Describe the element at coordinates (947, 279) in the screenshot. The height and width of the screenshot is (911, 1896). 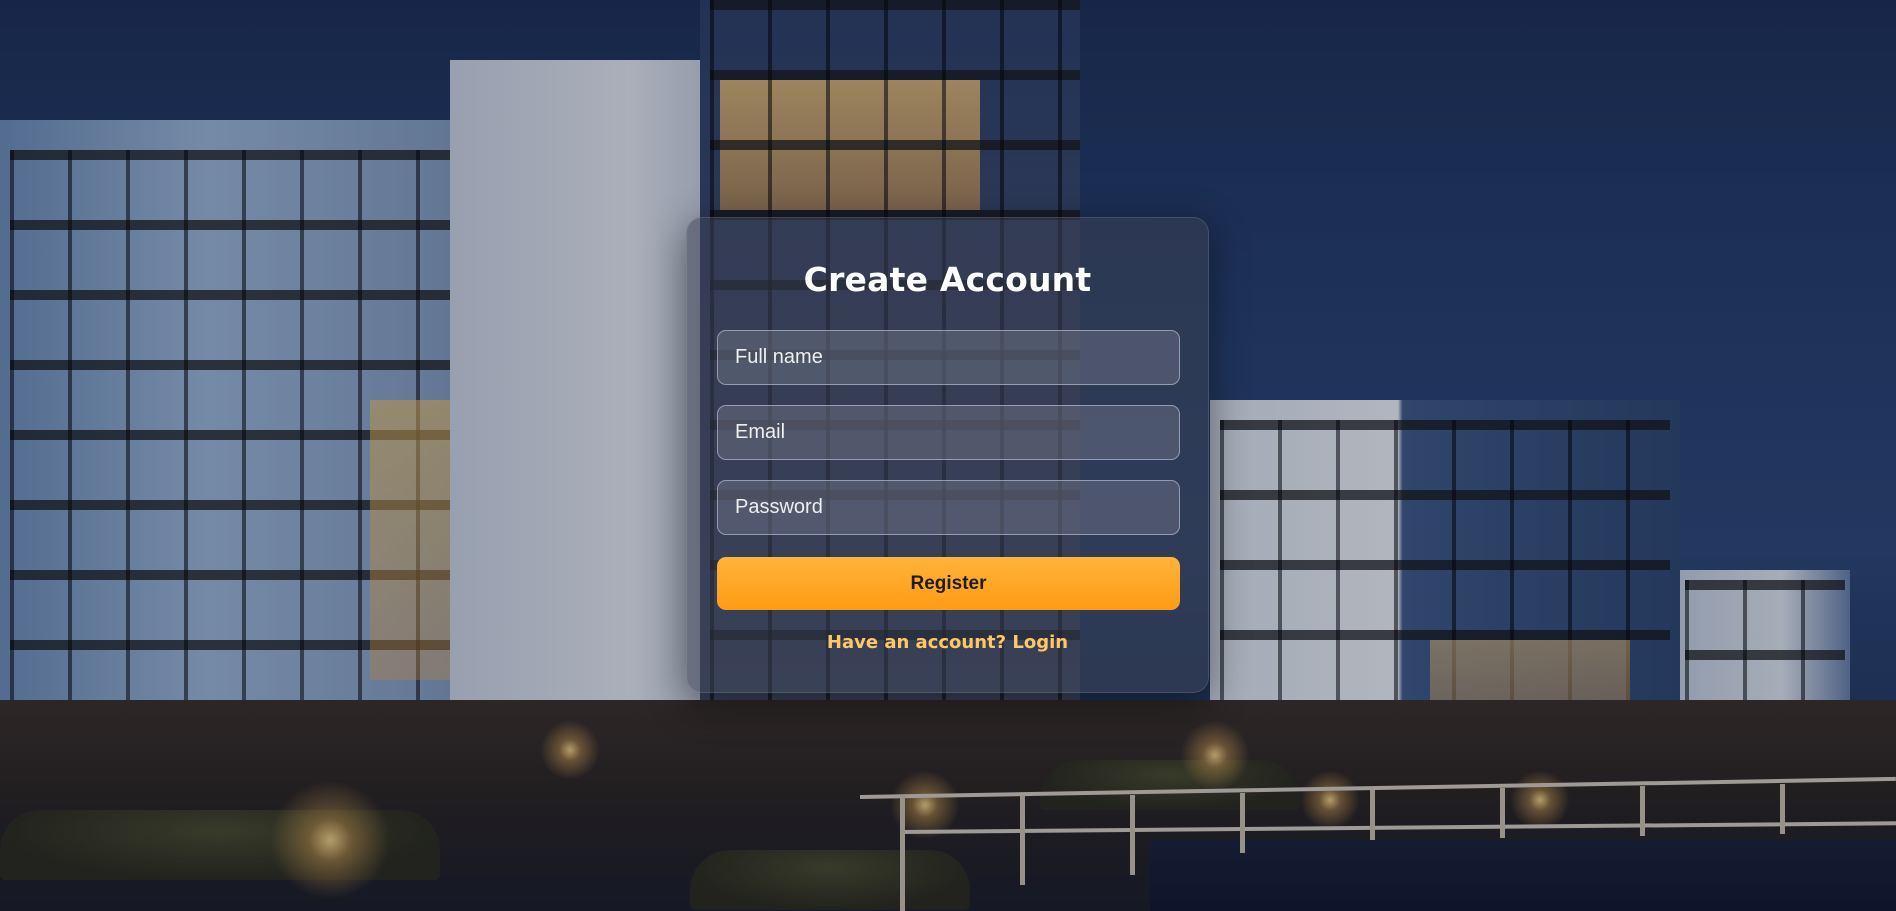
I see `page-title: Create Account` at that location.